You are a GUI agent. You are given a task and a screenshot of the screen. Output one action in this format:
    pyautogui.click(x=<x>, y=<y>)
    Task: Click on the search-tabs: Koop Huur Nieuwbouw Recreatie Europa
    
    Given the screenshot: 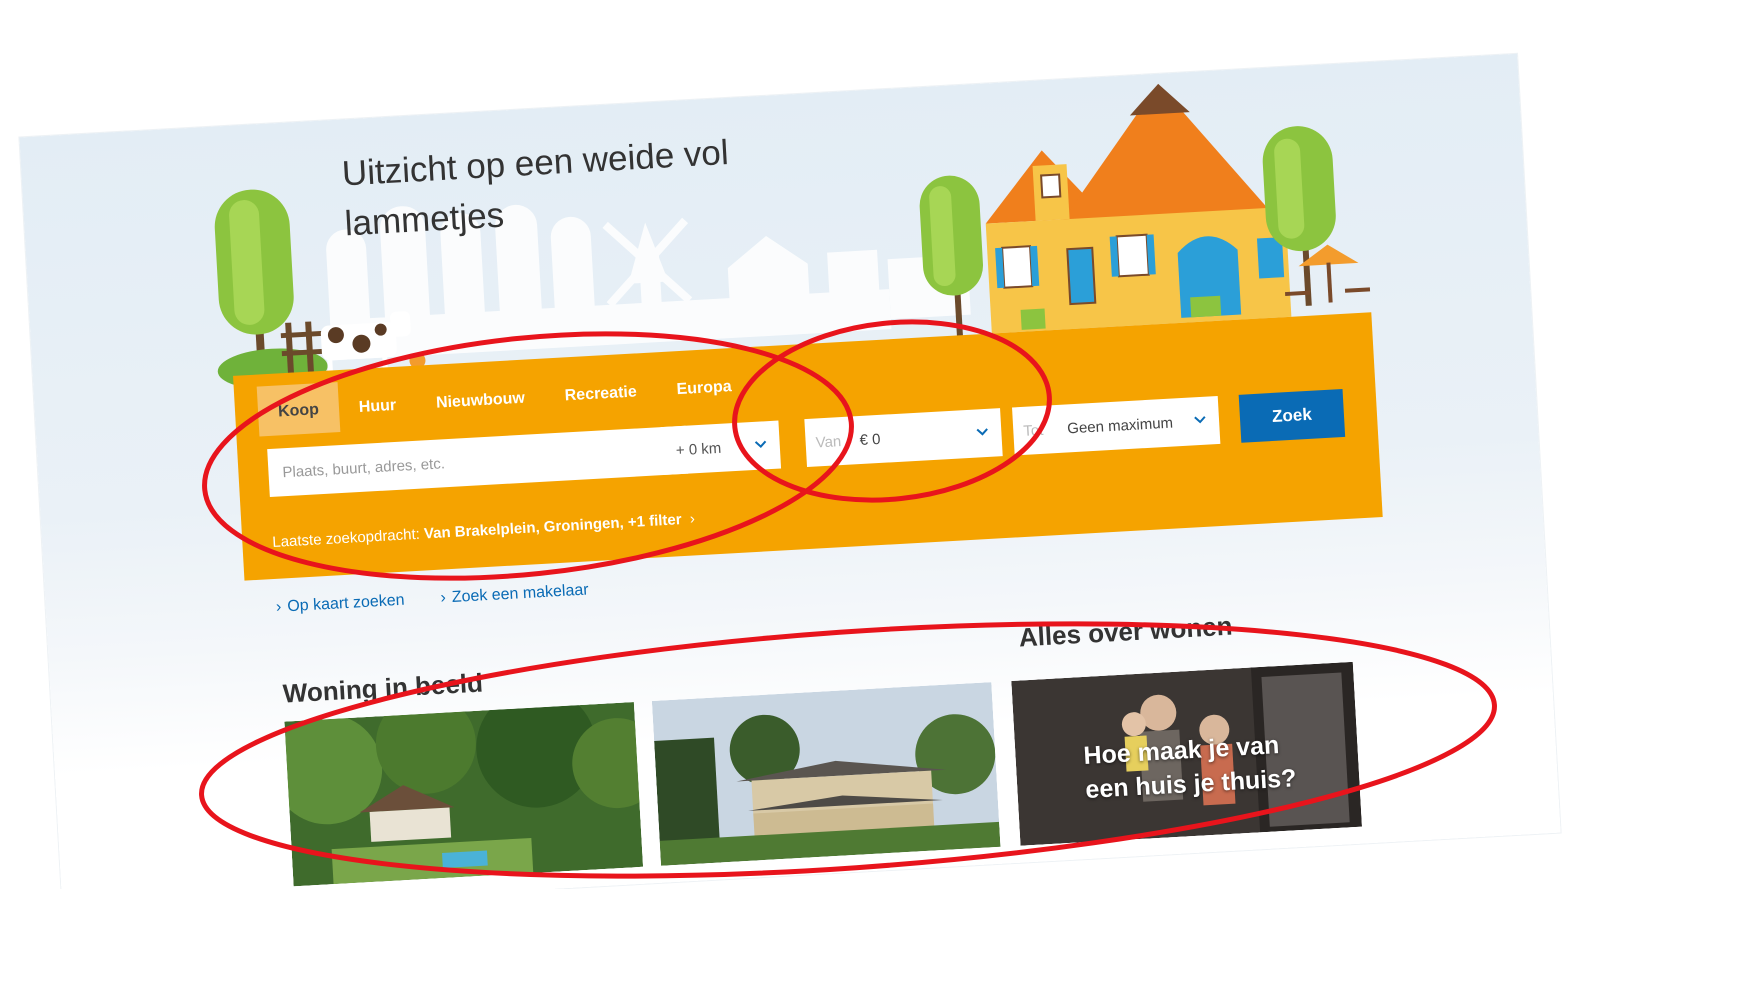 What is the action you would take?
    pyautogui.click(x=504, y=398)
    